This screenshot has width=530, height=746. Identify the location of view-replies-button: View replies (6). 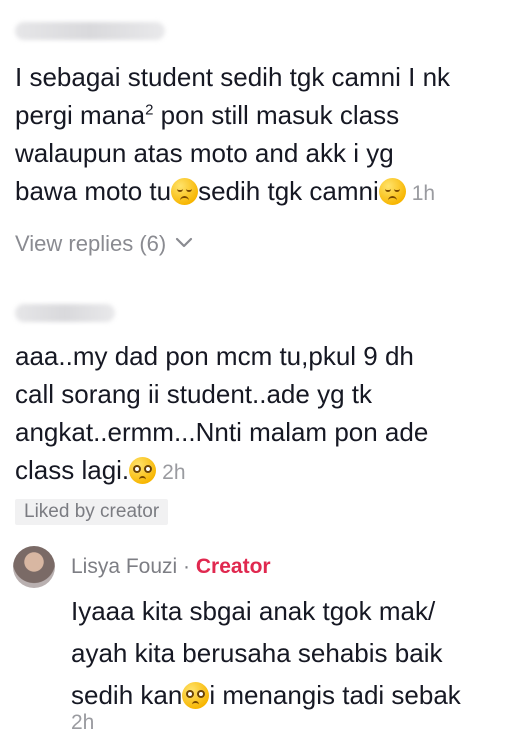
(104, 244).